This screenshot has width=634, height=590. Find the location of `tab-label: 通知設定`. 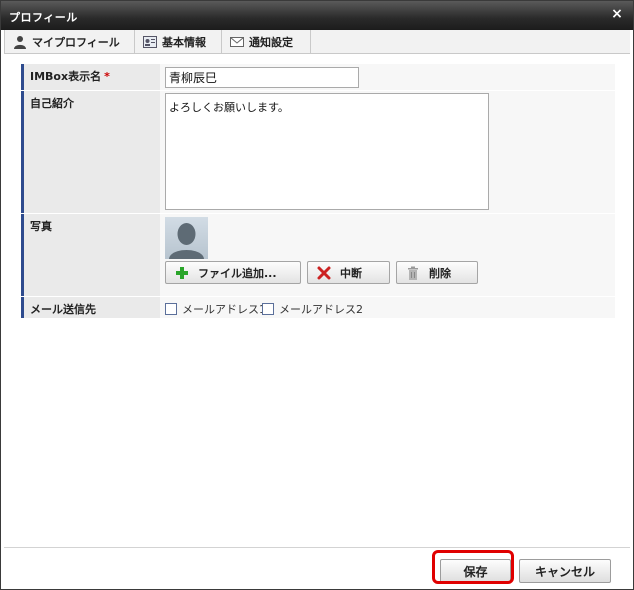

tab-label: 通知設定 is located at coordinates (271, 42).